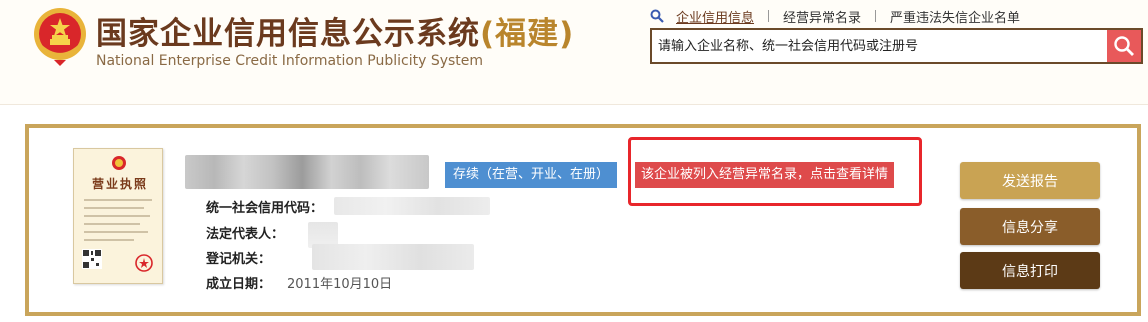 The image size is (1148, 322). Describe the element at coordinates (239, 259) in the screenshot. I see `registry-label: 登记机关：` at that location.